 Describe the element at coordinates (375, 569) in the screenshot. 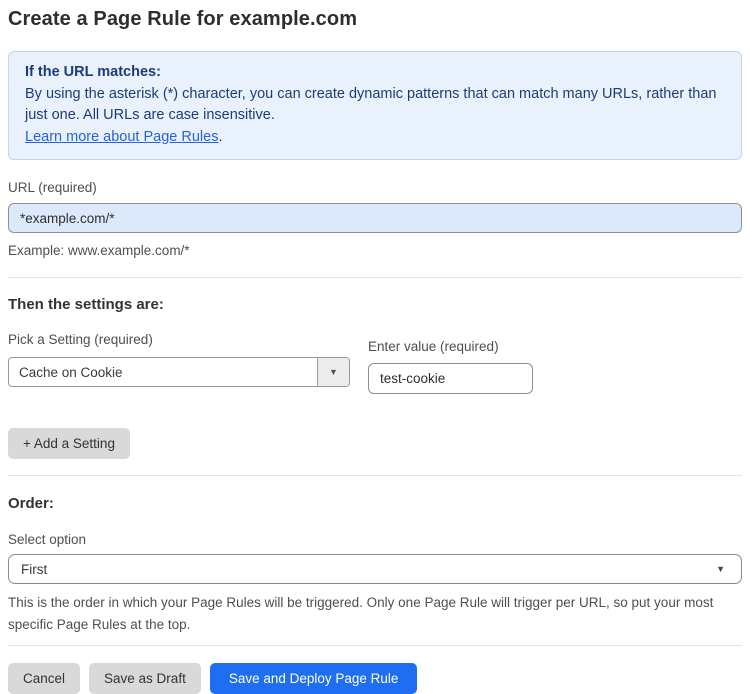

I see `order-select: First ▼` at that location.